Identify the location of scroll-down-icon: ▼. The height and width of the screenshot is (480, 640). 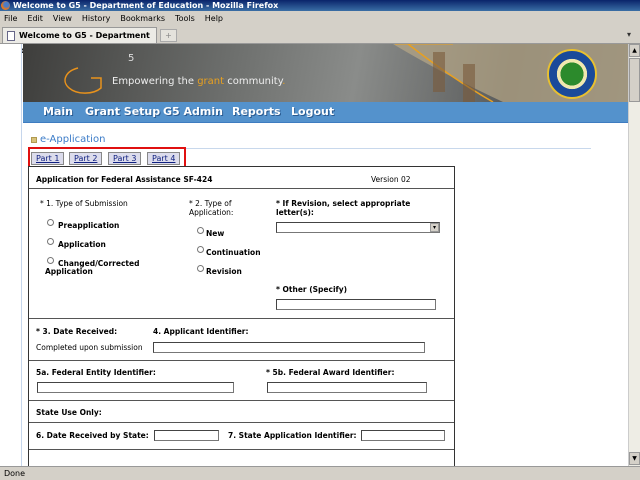
(634, 458).